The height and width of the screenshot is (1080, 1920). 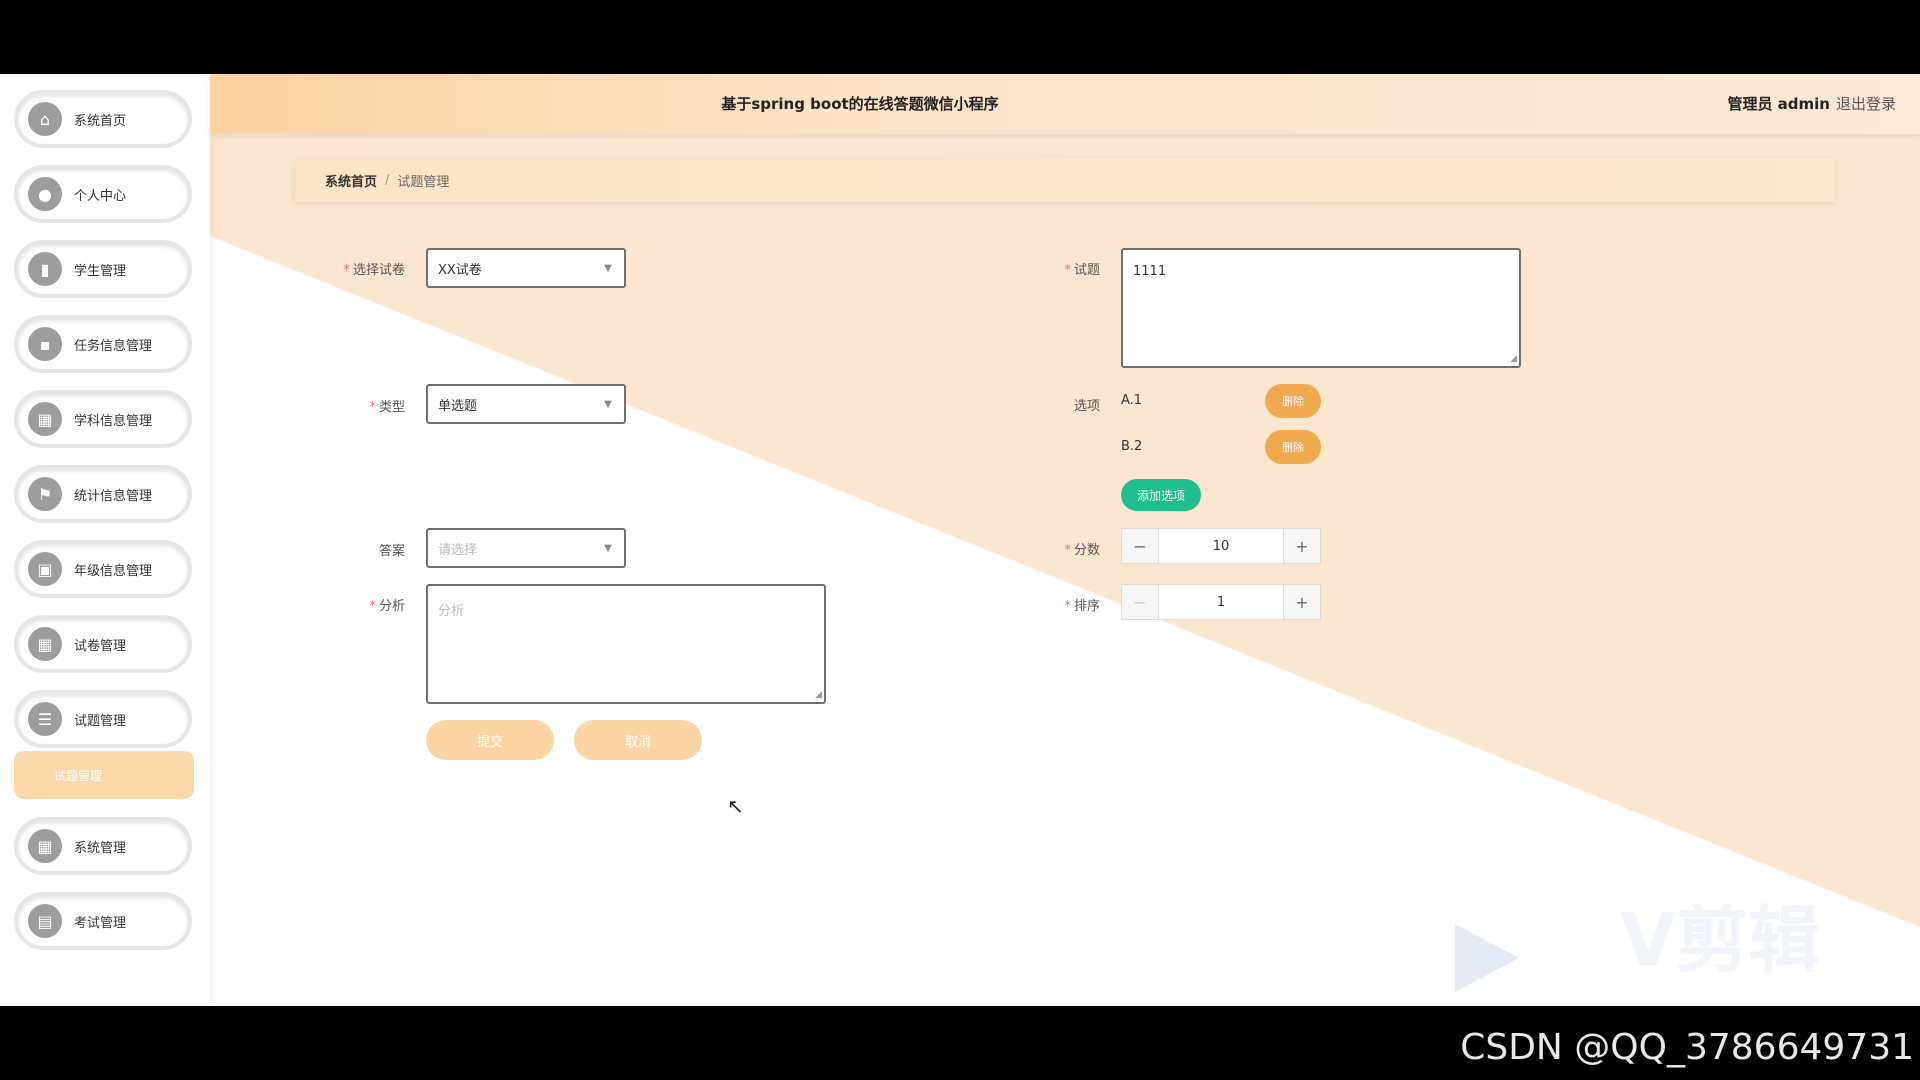 I want to click on sidebar-item-home: ⌂ 系统首页, so click(x=103, y=119).